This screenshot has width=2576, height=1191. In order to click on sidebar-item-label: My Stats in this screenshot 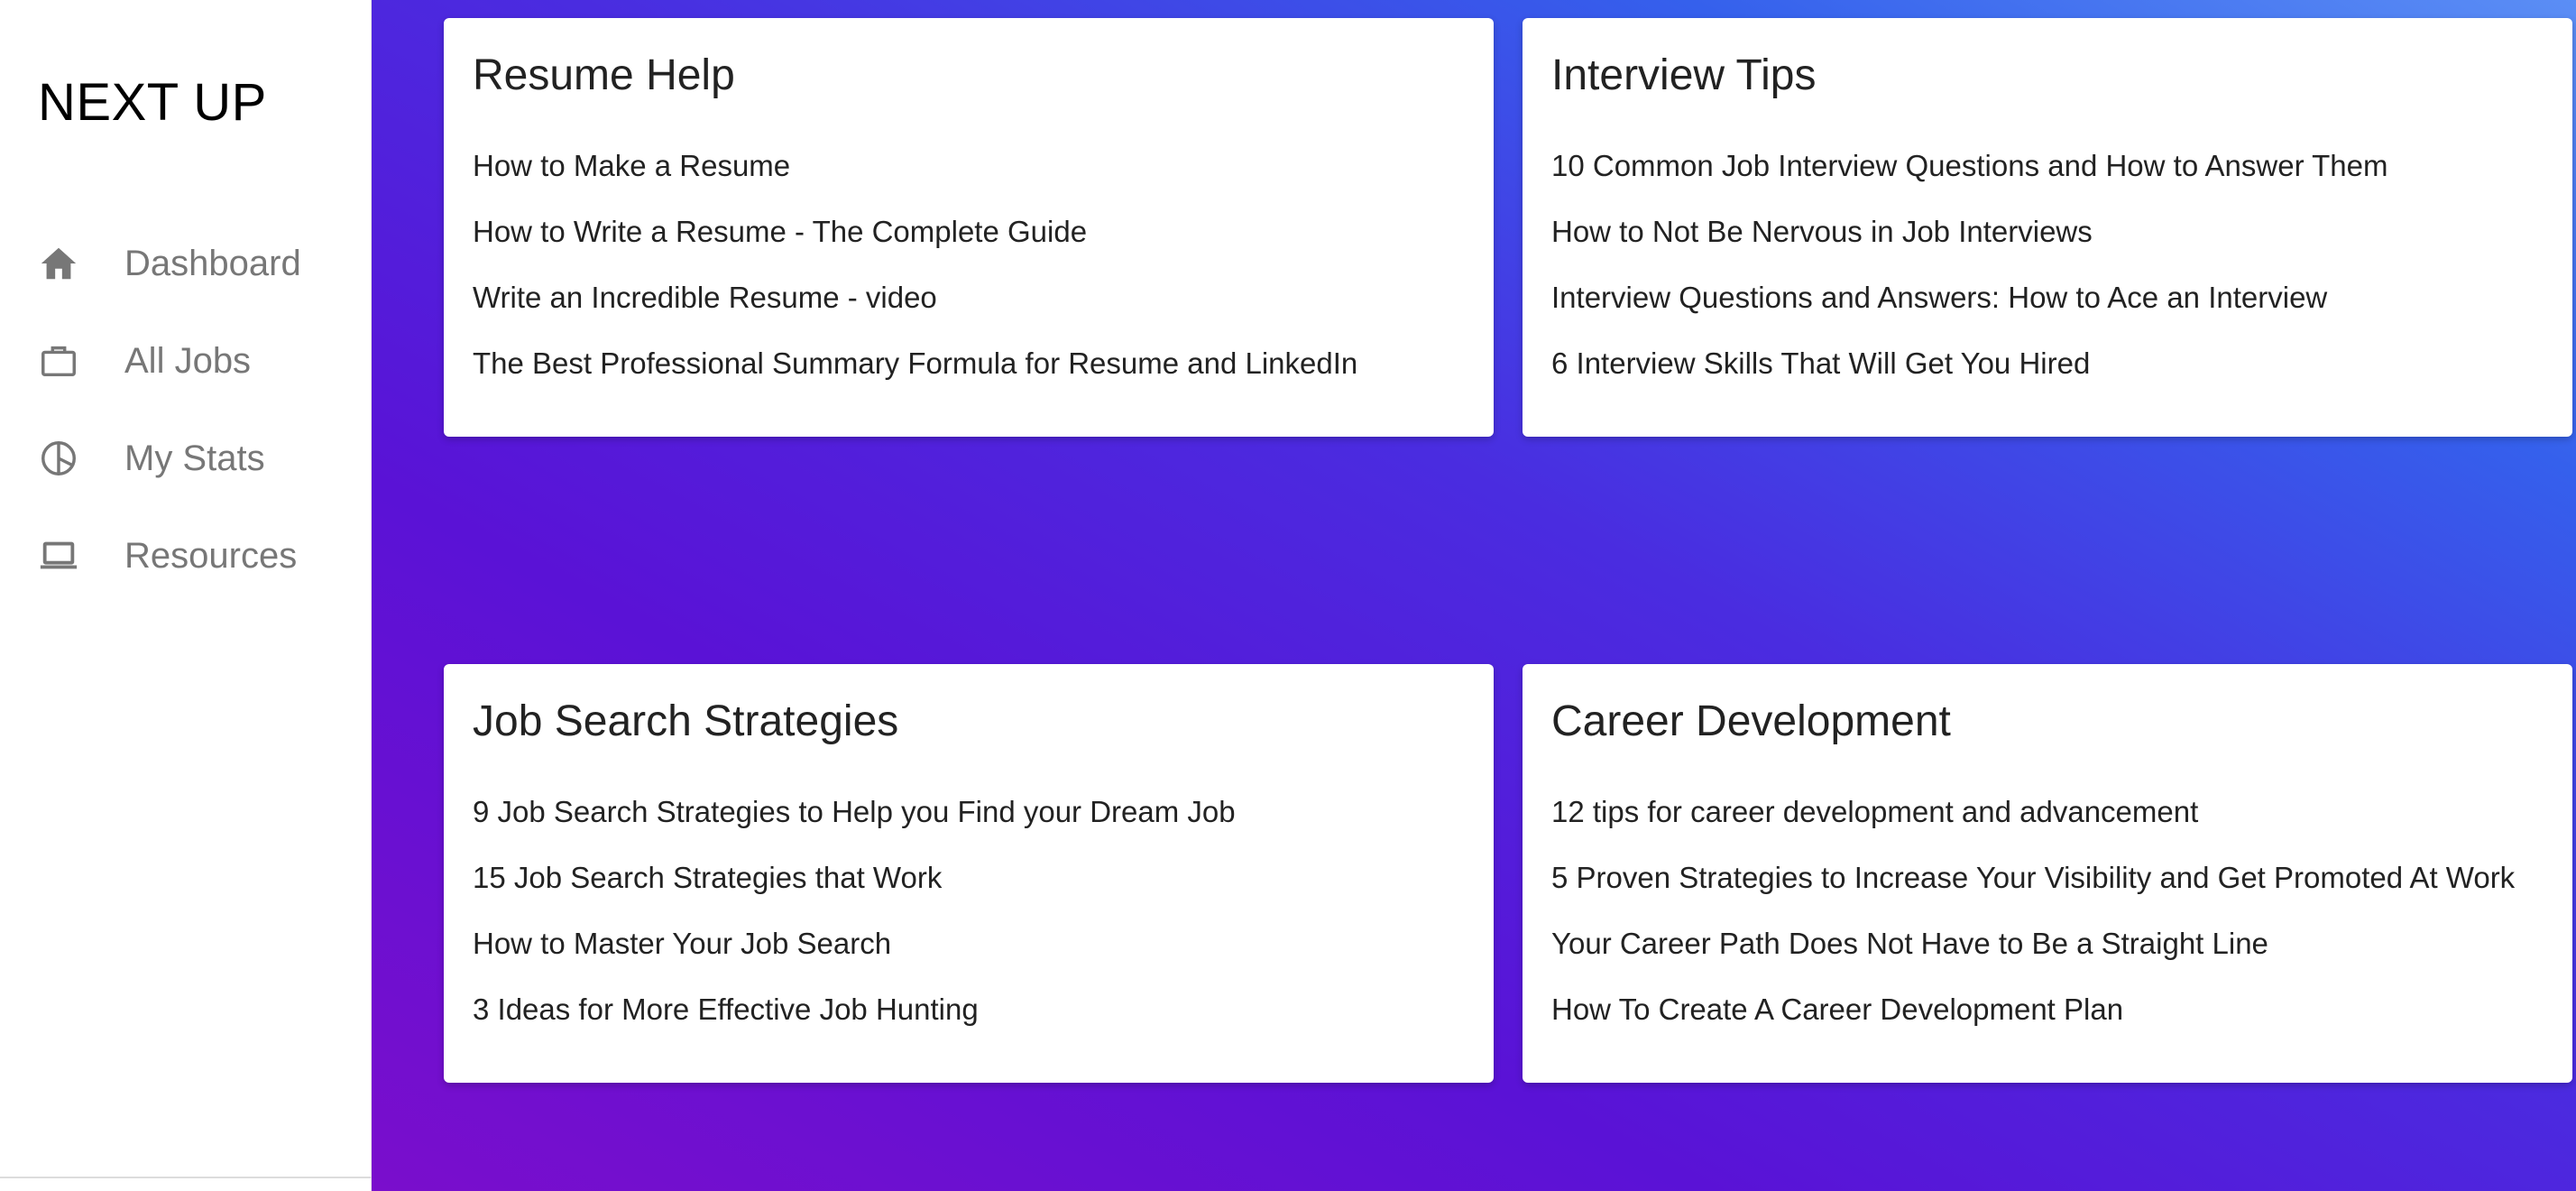, I will do `click(194, 458)`.